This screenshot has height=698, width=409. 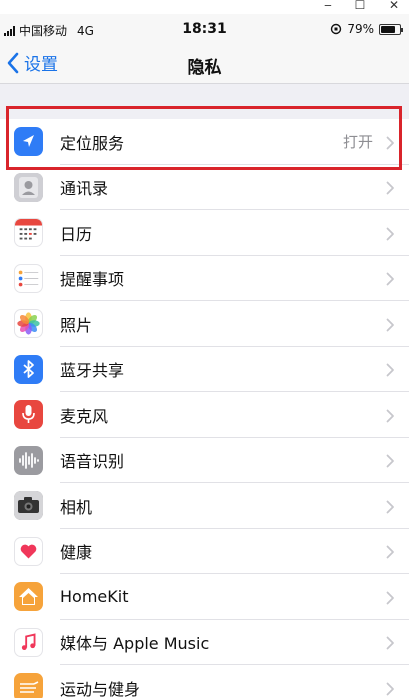 What do you see at coordinates (204, 187) in the screenshot?
I see `settings-row: 通讯录` at bounding box center [204, 187].